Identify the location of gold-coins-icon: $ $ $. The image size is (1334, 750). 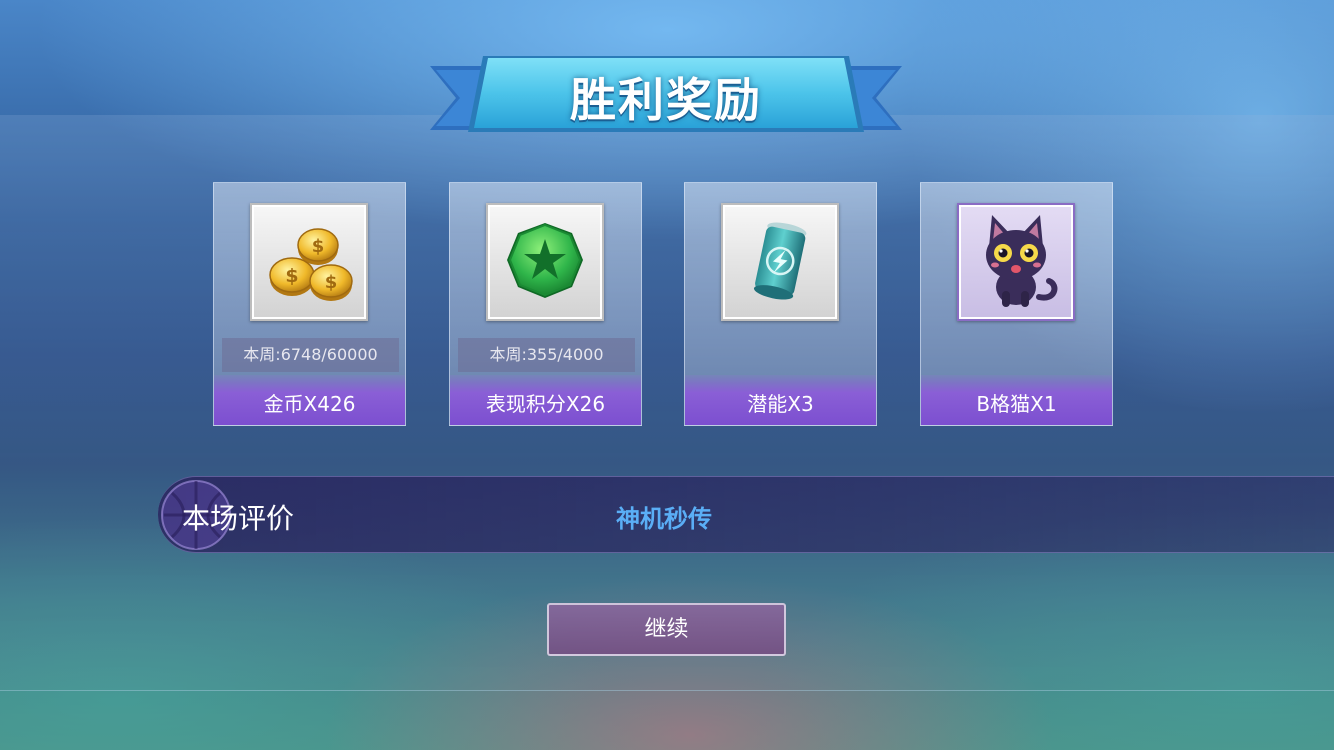
(311, 264).